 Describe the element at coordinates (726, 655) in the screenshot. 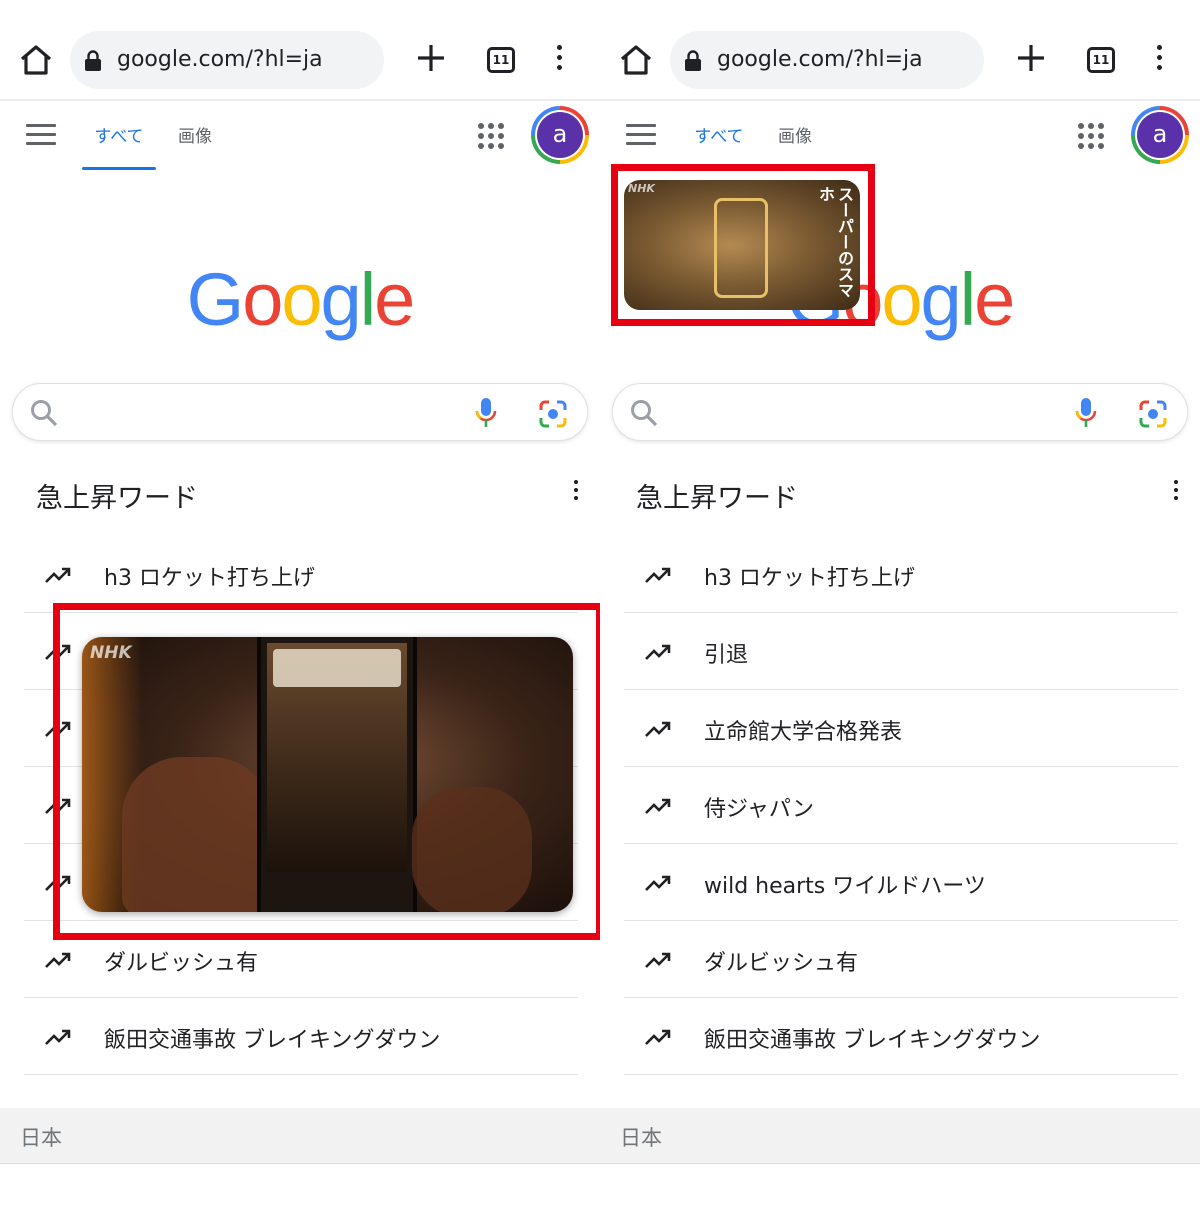

I see `list-item-label: 引退` at that location.